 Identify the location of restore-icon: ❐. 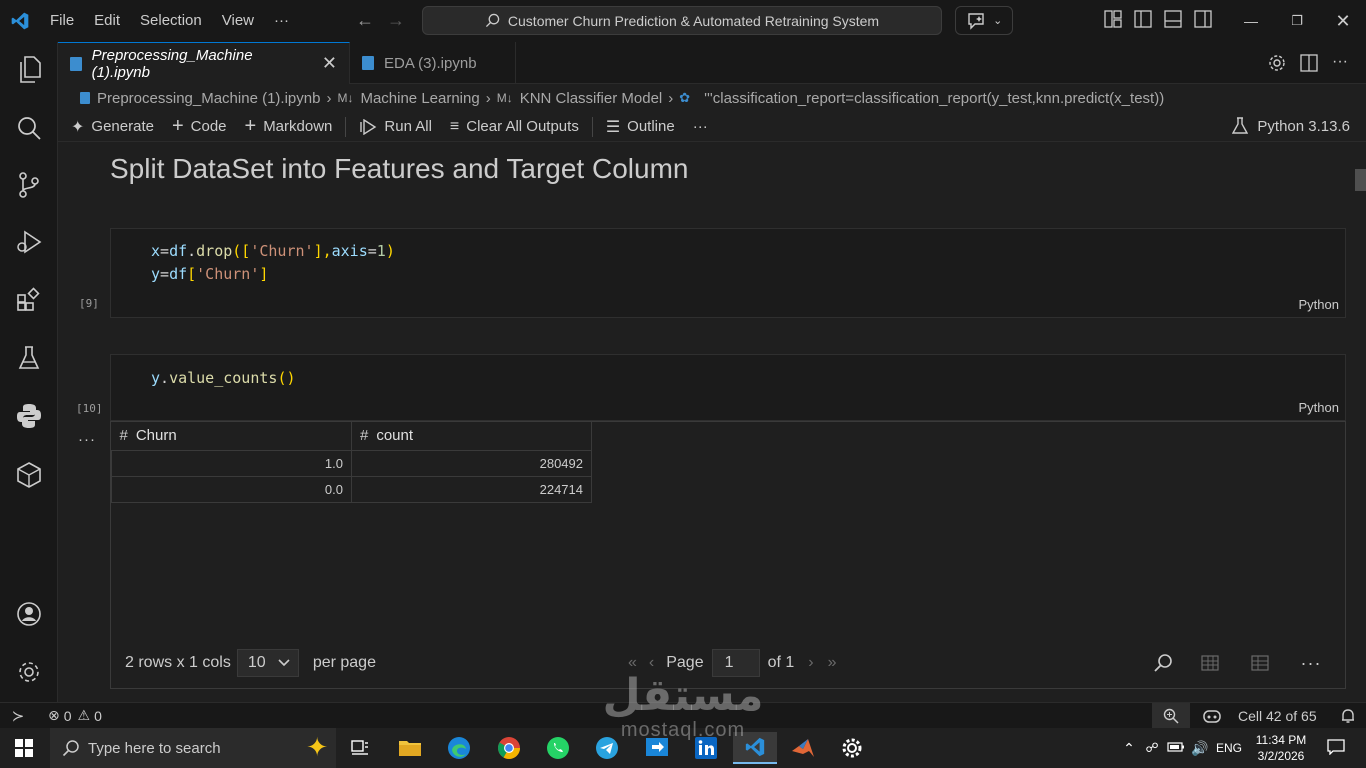
(1297, 21).